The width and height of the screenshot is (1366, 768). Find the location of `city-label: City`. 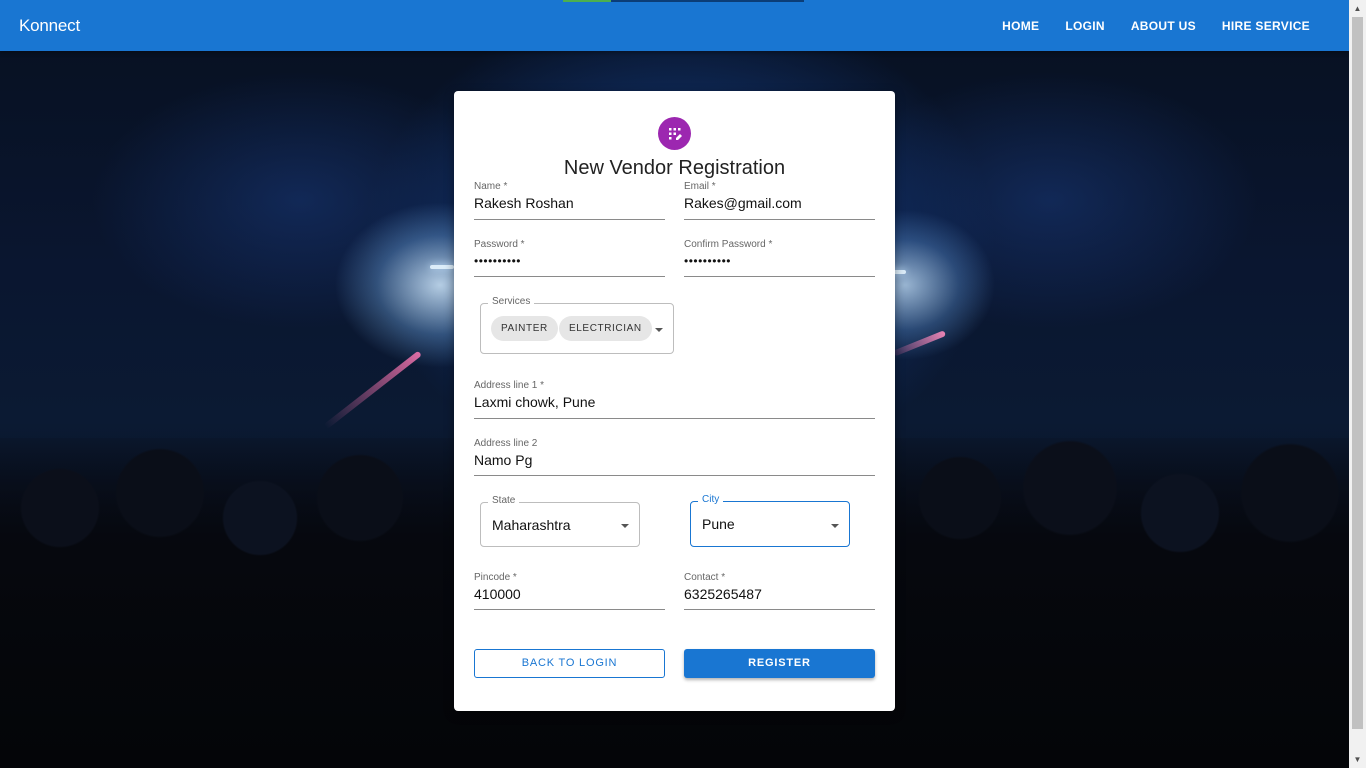

city-label: City is located at coordinates (711, 499).